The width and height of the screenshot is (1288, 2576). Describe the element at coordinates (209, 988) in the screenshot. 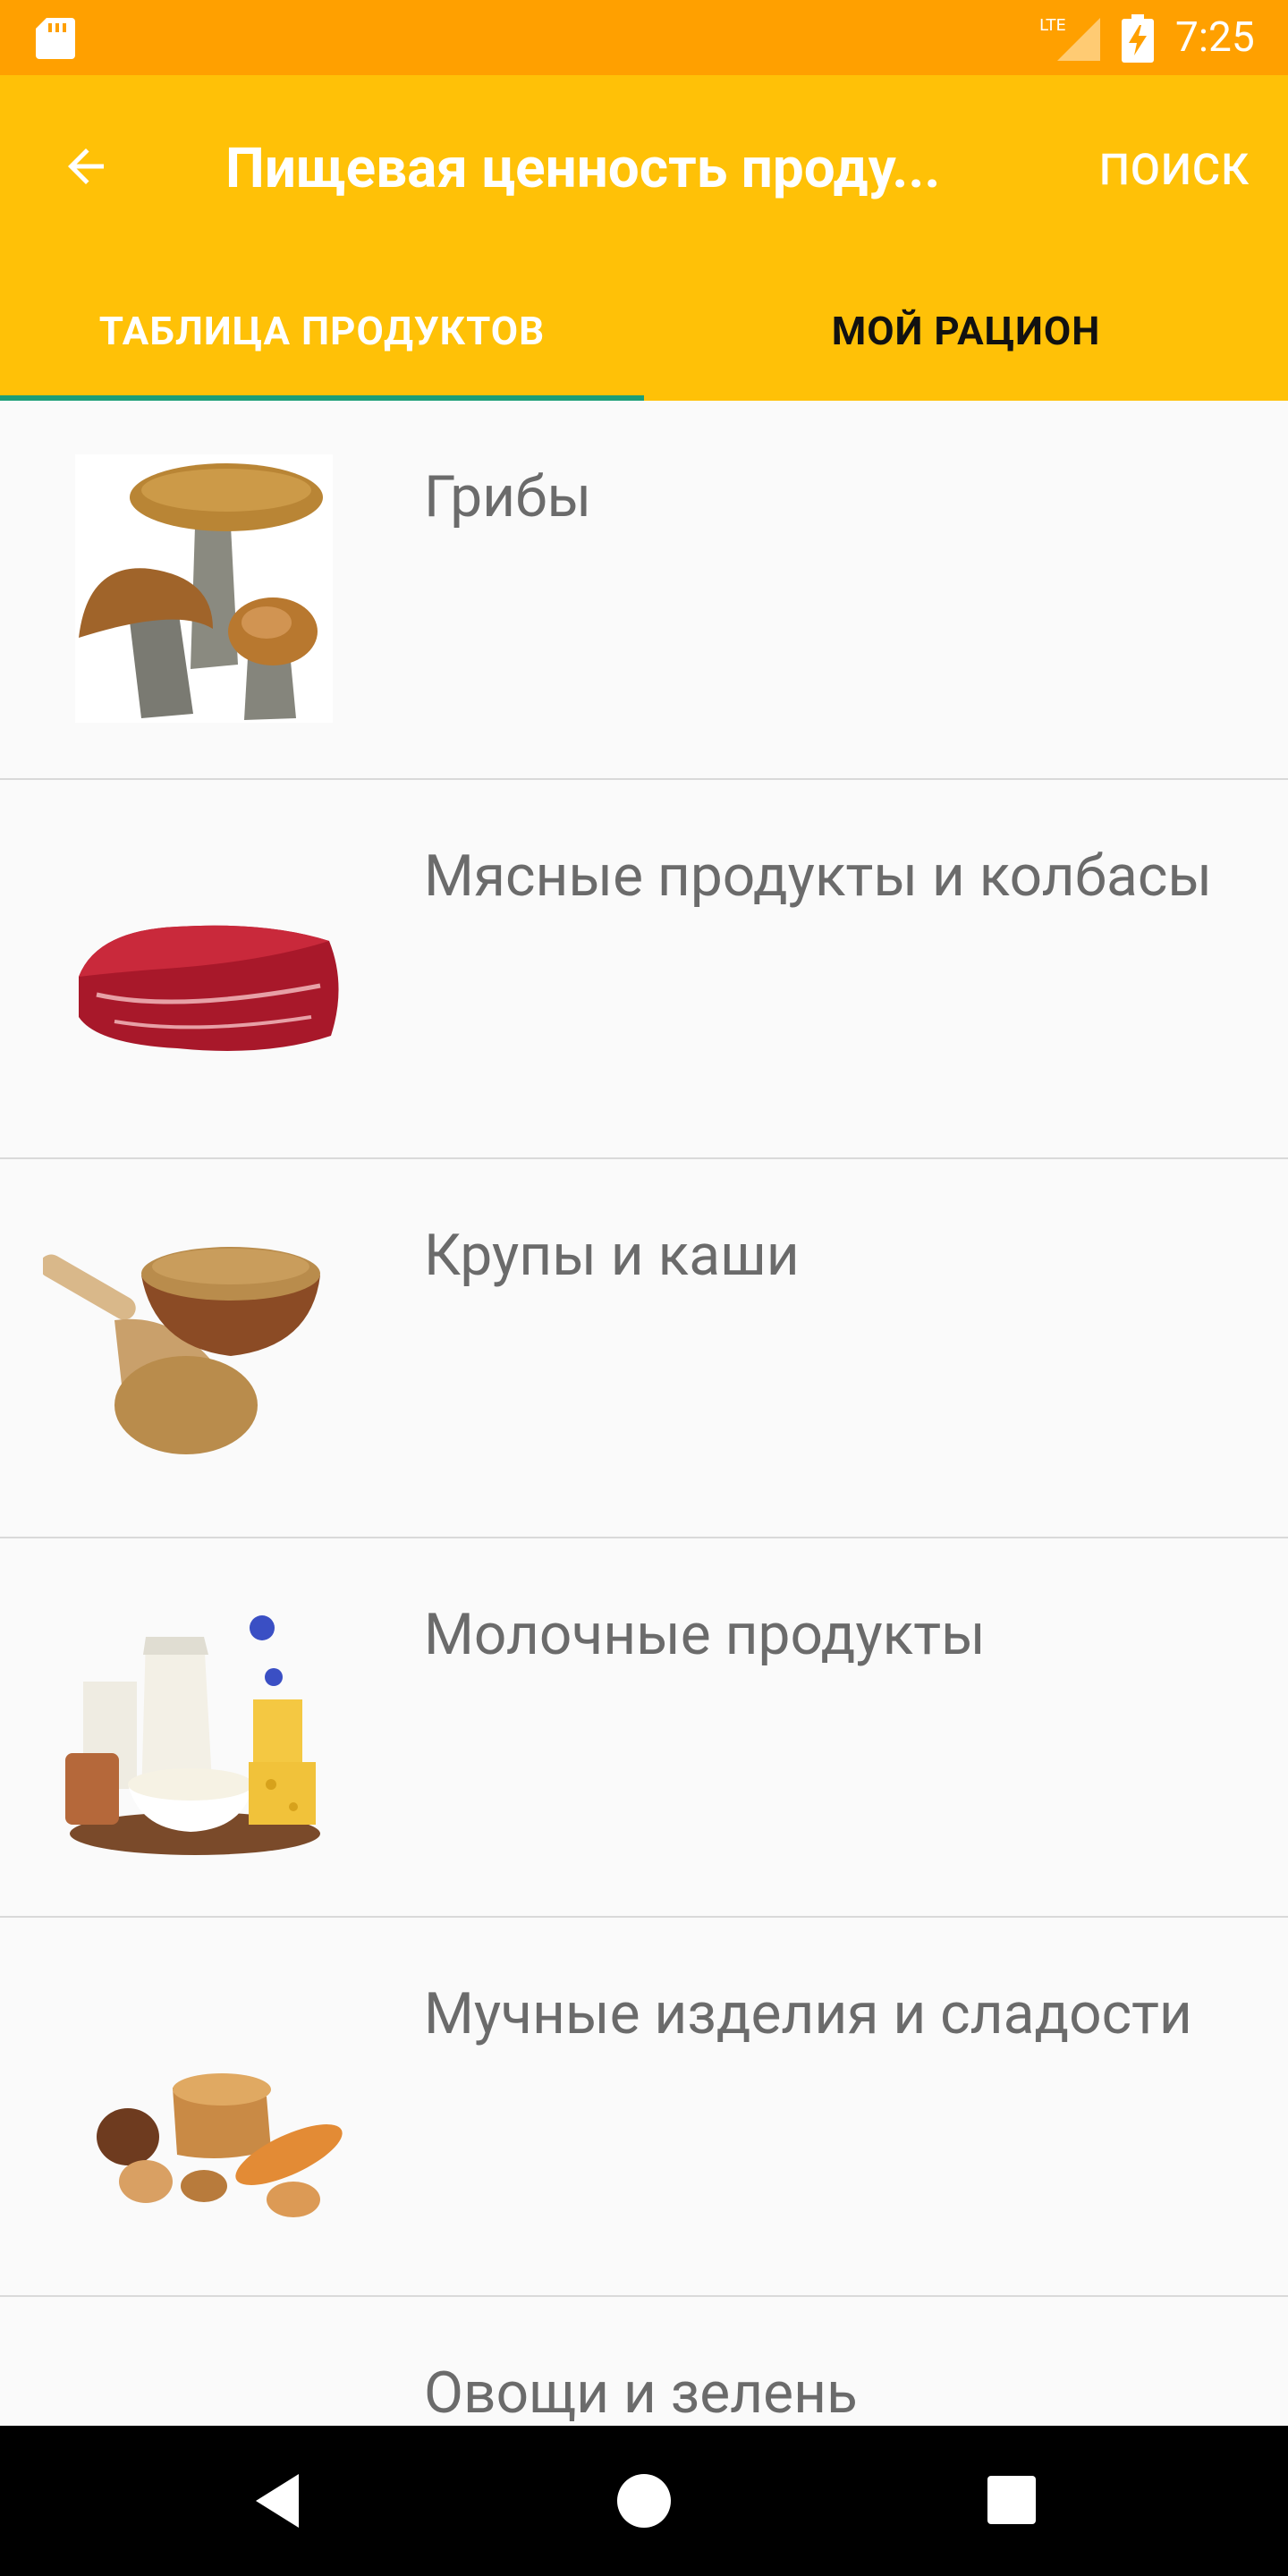

I see `meat-image` at that location.